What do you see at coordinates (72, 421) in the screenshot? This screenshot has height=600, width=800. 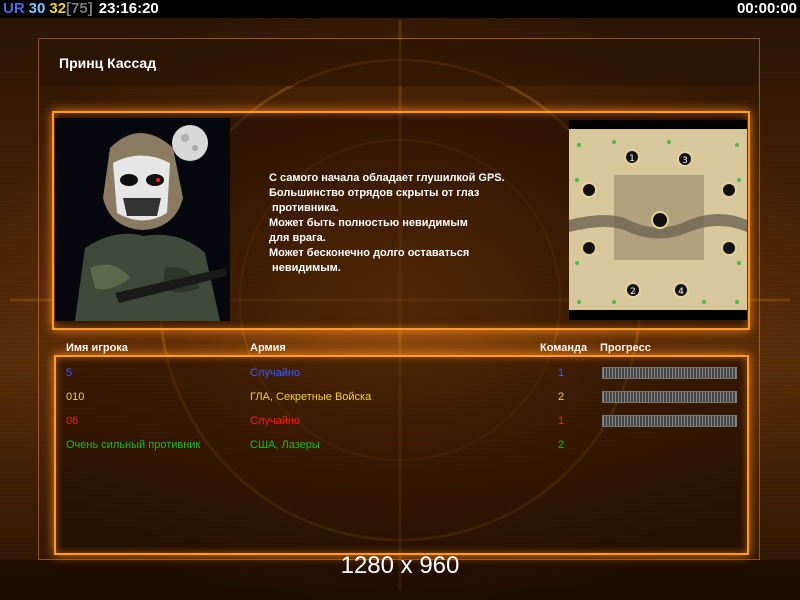 I see `player-name: 06` at bounding box center [72, 421].